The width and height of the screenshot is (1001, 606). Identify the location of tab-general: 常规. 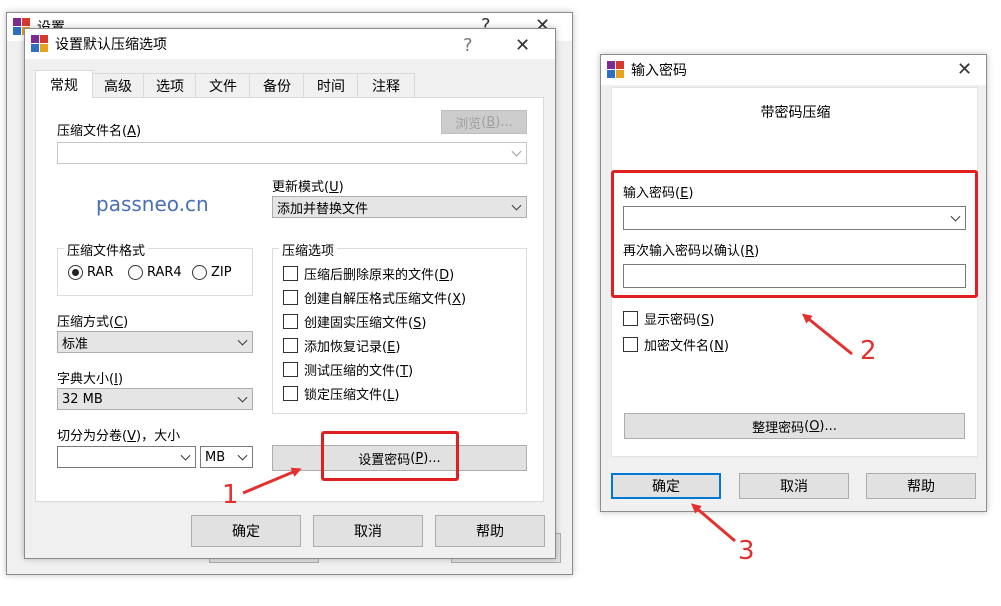
(64, 84).